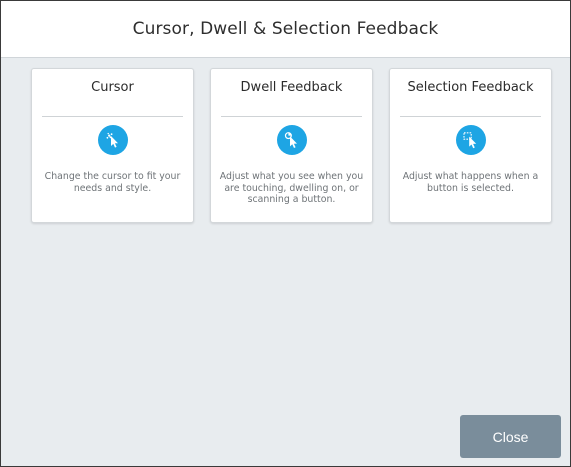 The height and width of the screenshot is (467, 571). I want to click on dialog-title: Cursor, Dwell & Selection Feedback, so click(285, 29).